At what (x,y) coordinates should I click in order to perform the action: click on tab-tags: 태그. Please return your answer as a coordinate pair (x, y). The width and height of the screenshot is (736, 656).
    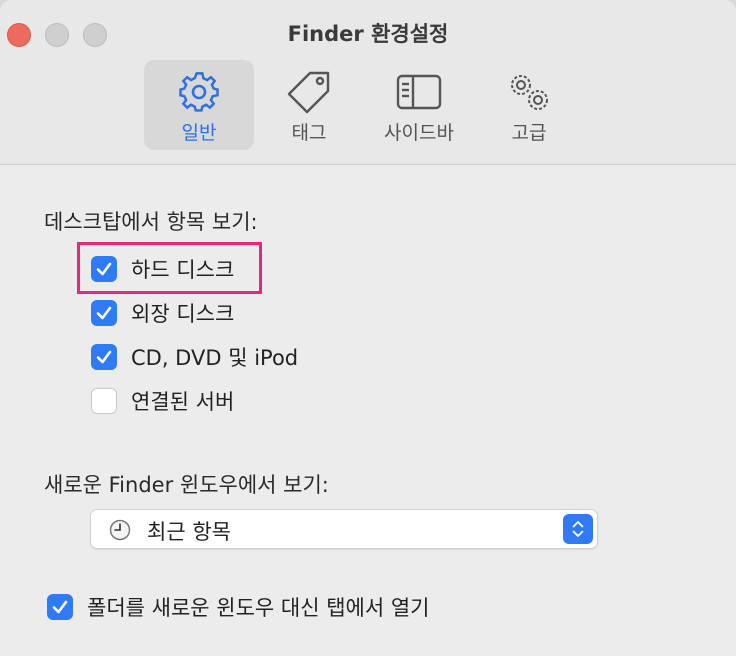
    Looking at the image, I should click on (309, 105).